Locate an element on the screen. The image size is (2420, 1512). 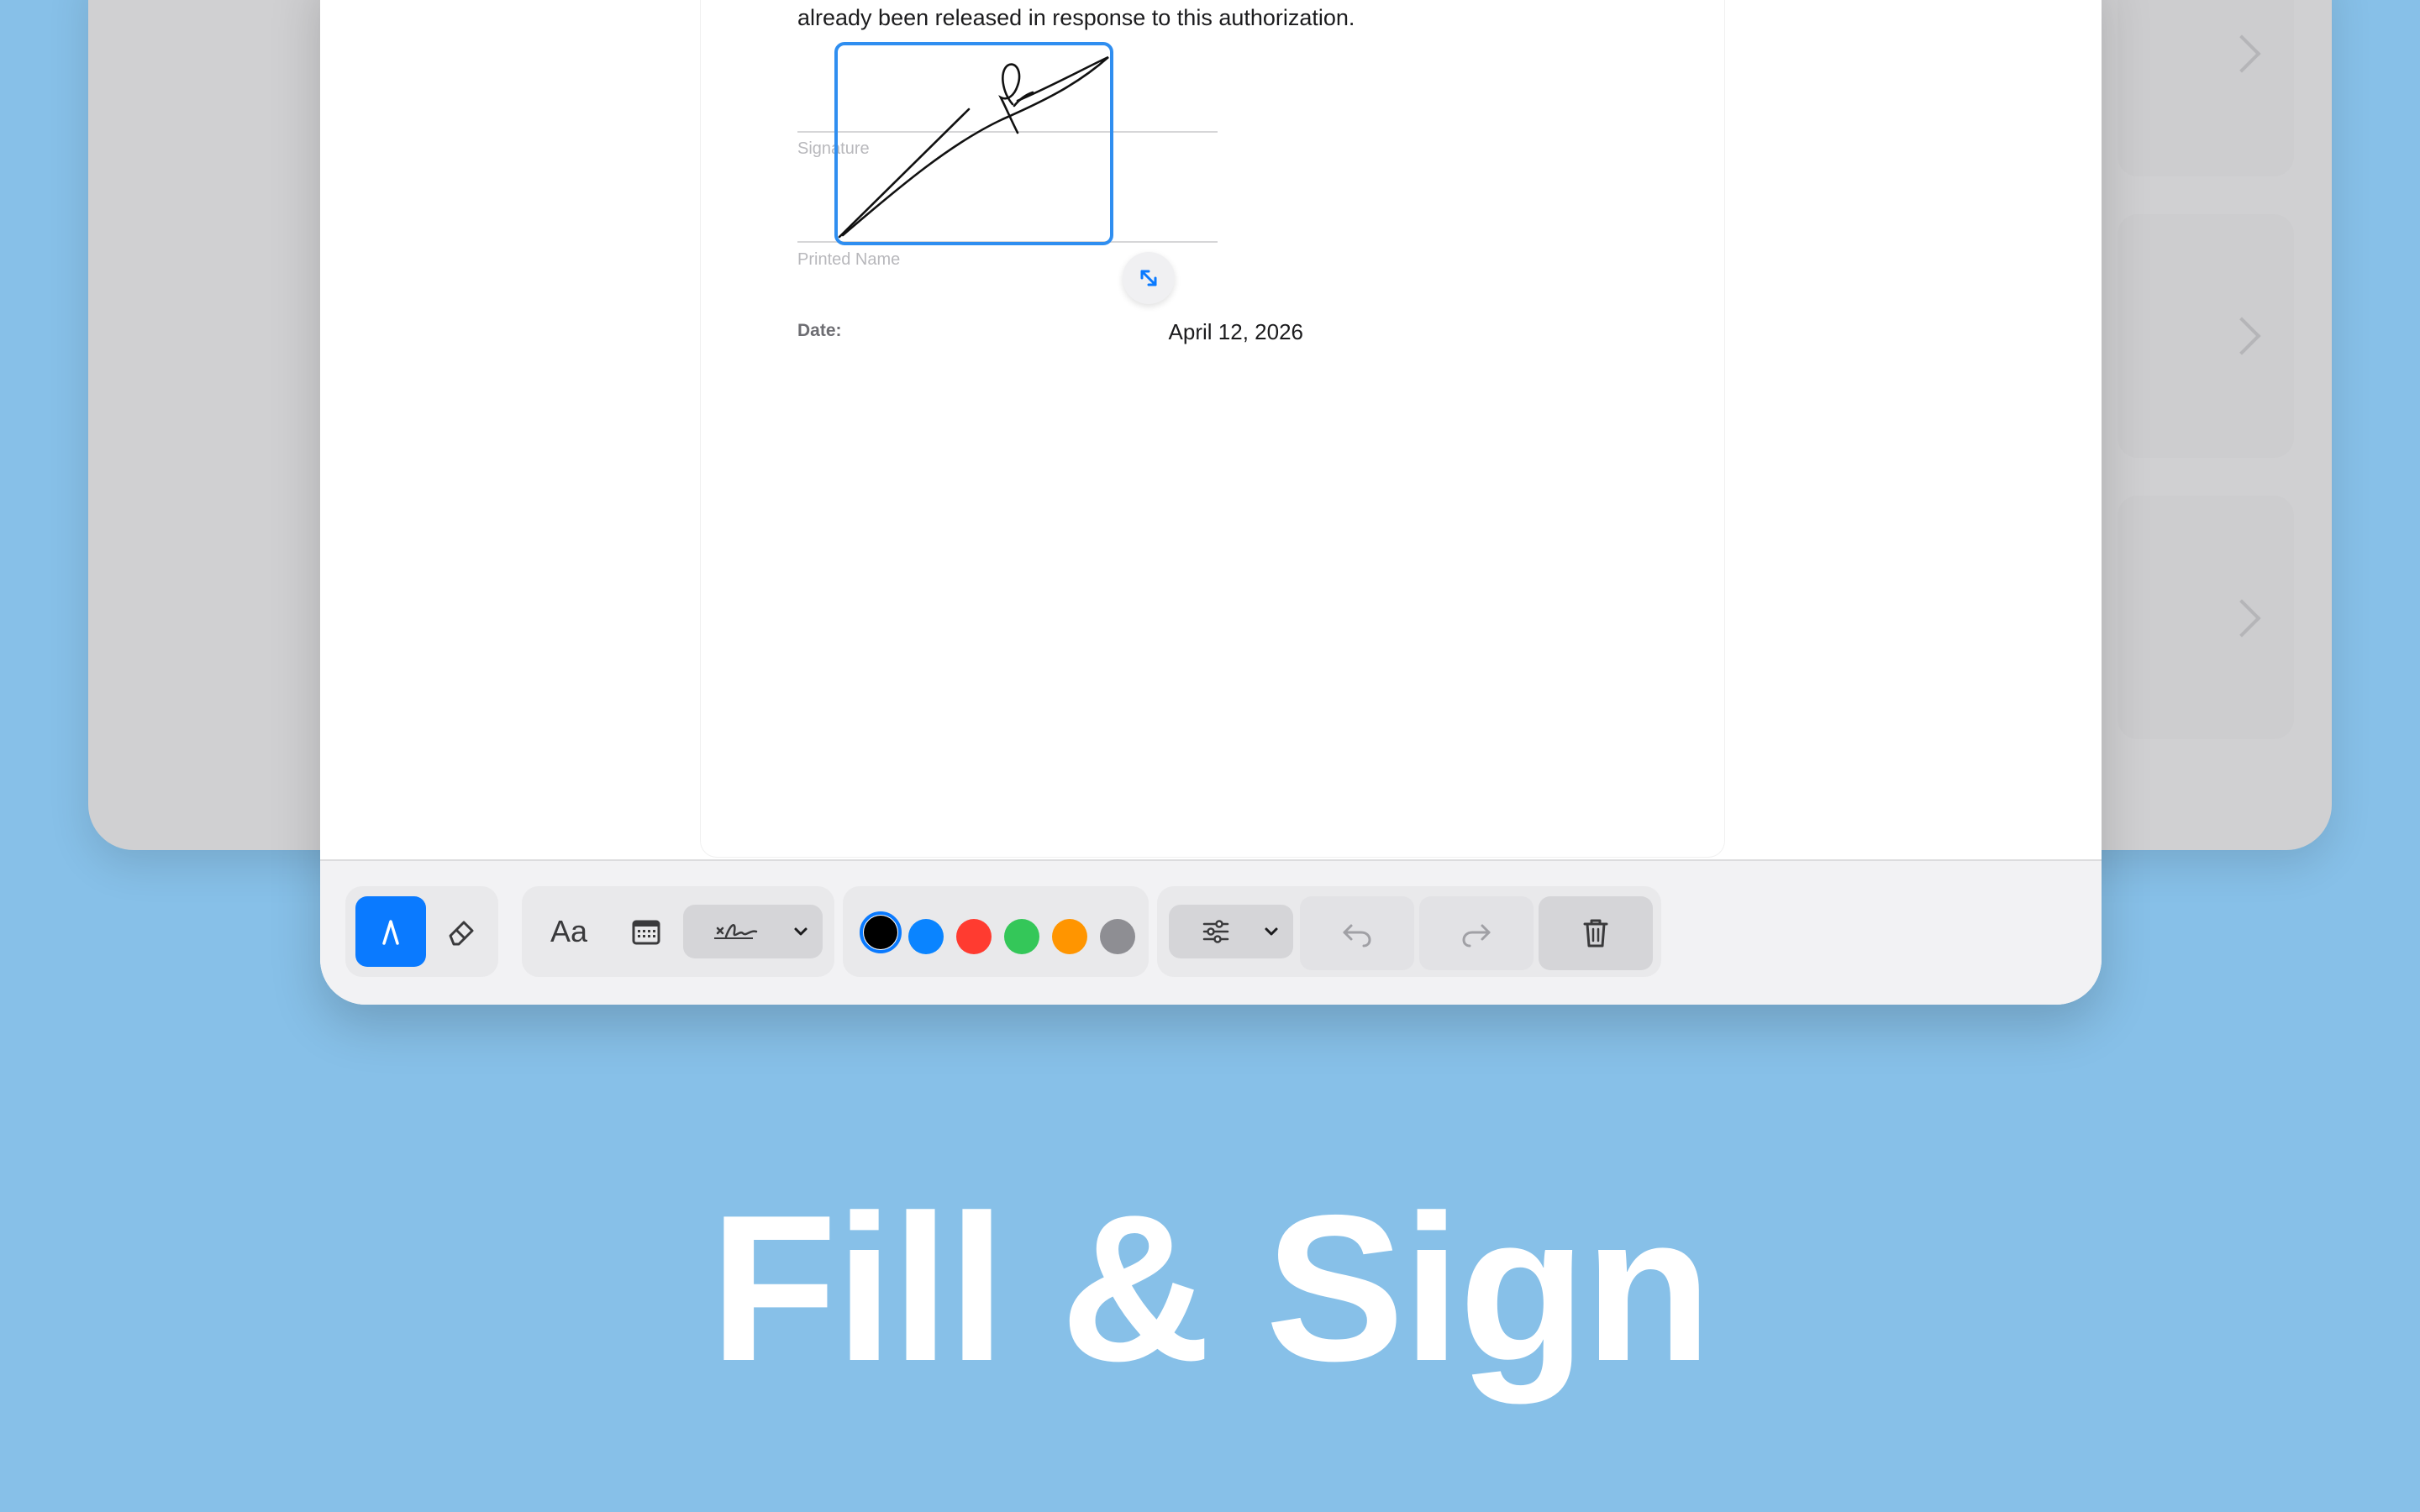
undo-button is located at coordinates (1357, 933).